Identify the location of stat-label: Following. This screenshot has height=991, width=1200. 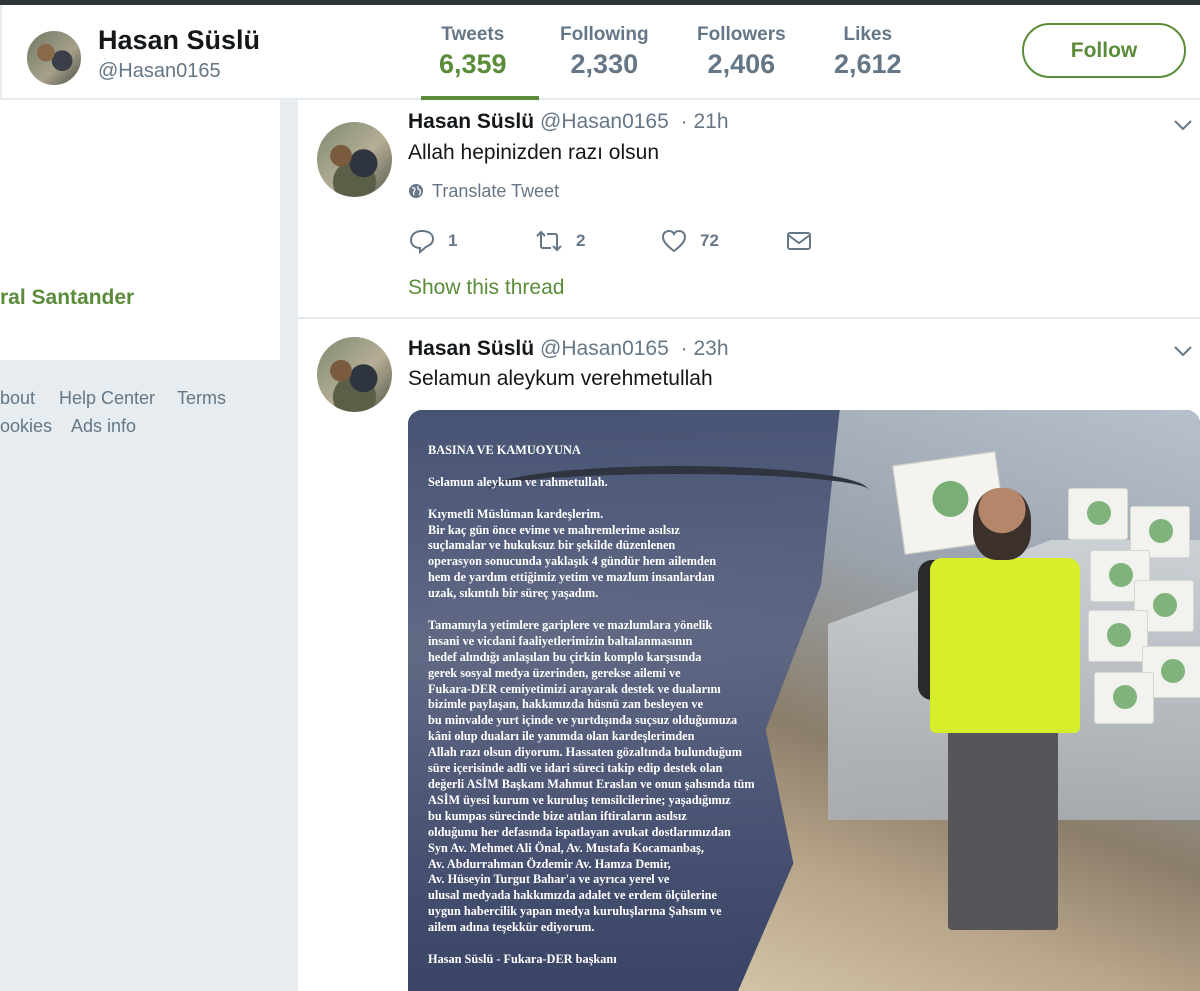
(604, 34).